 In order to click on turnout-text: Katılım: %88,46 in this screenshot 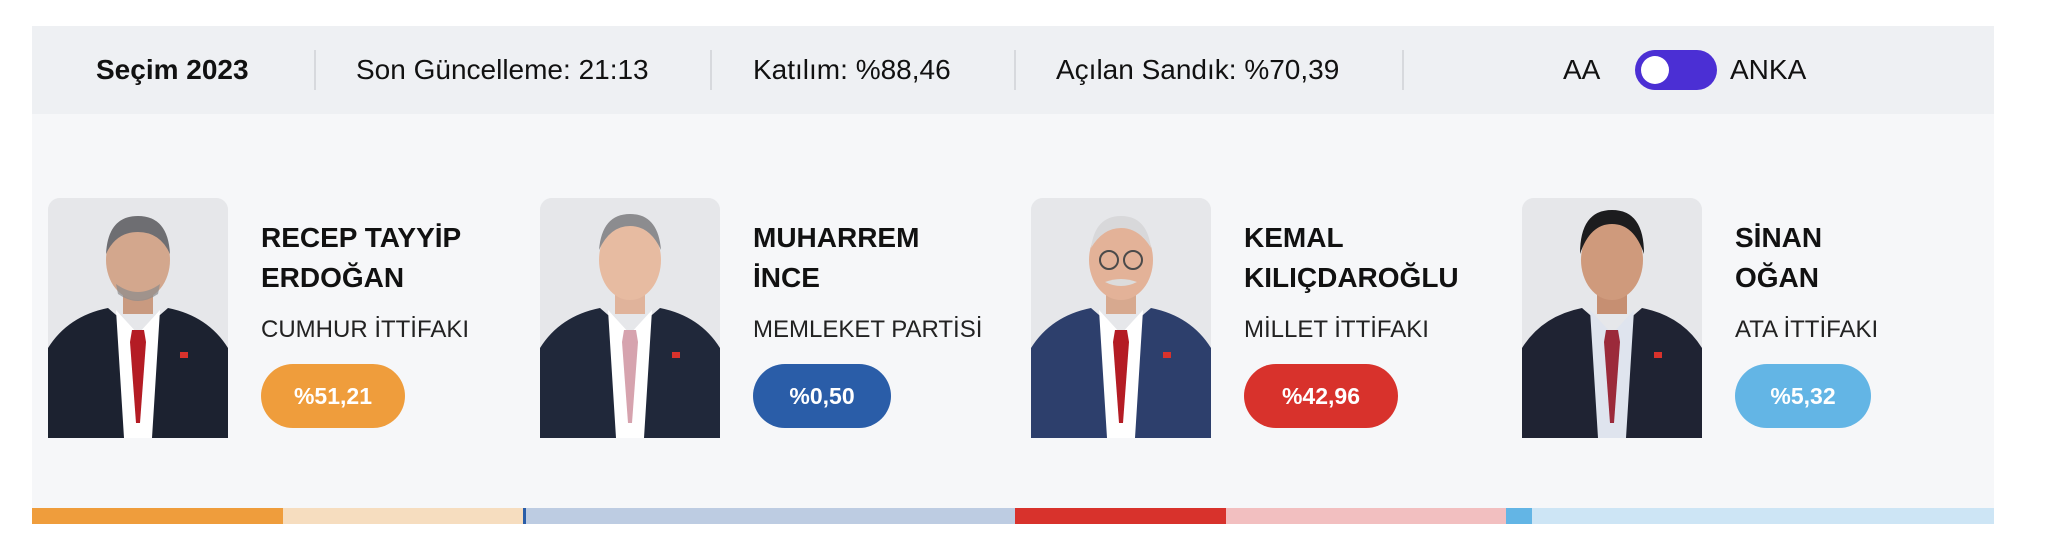, I will do `click(852, 69)`.